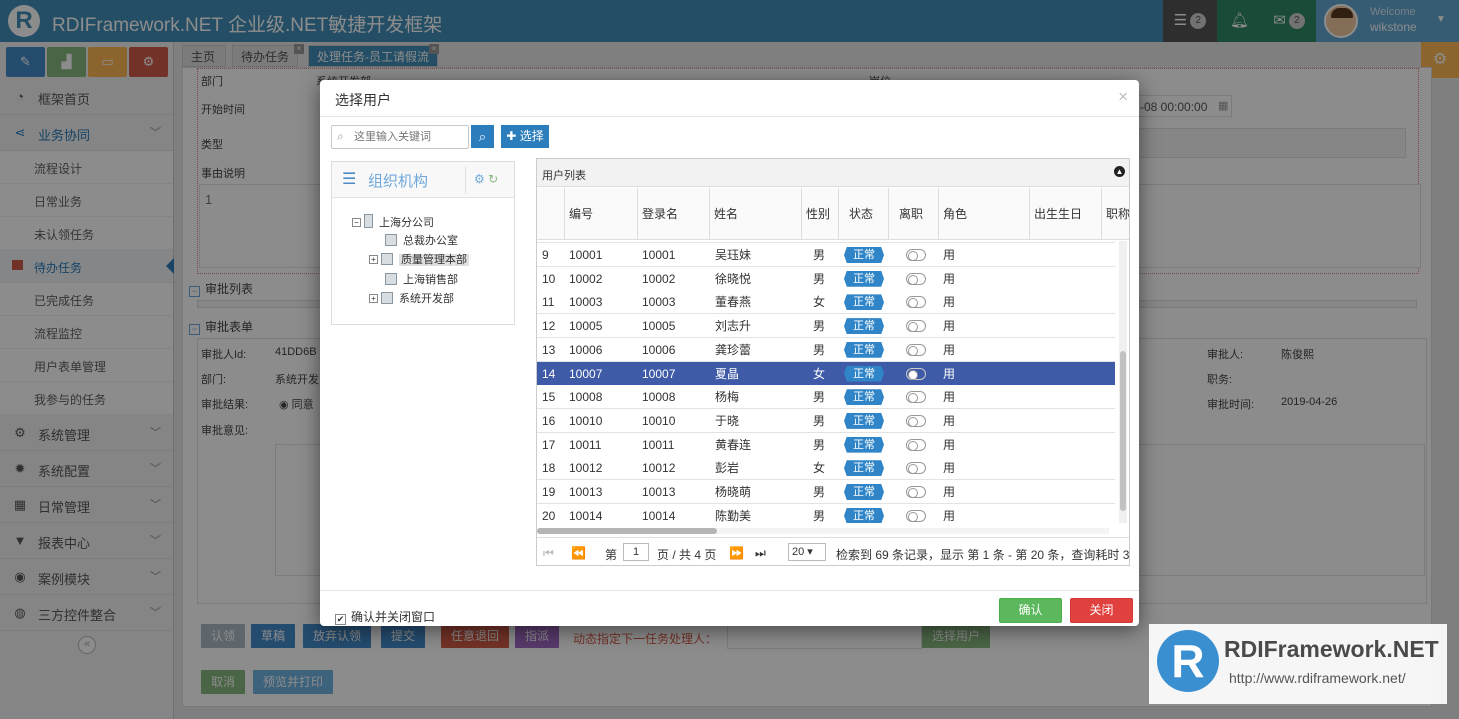 This screenshot has height=719, width=1459. I want to click on confirm-close-checkbox: ✔ 确认并关闭窗口, so click(385, 616).